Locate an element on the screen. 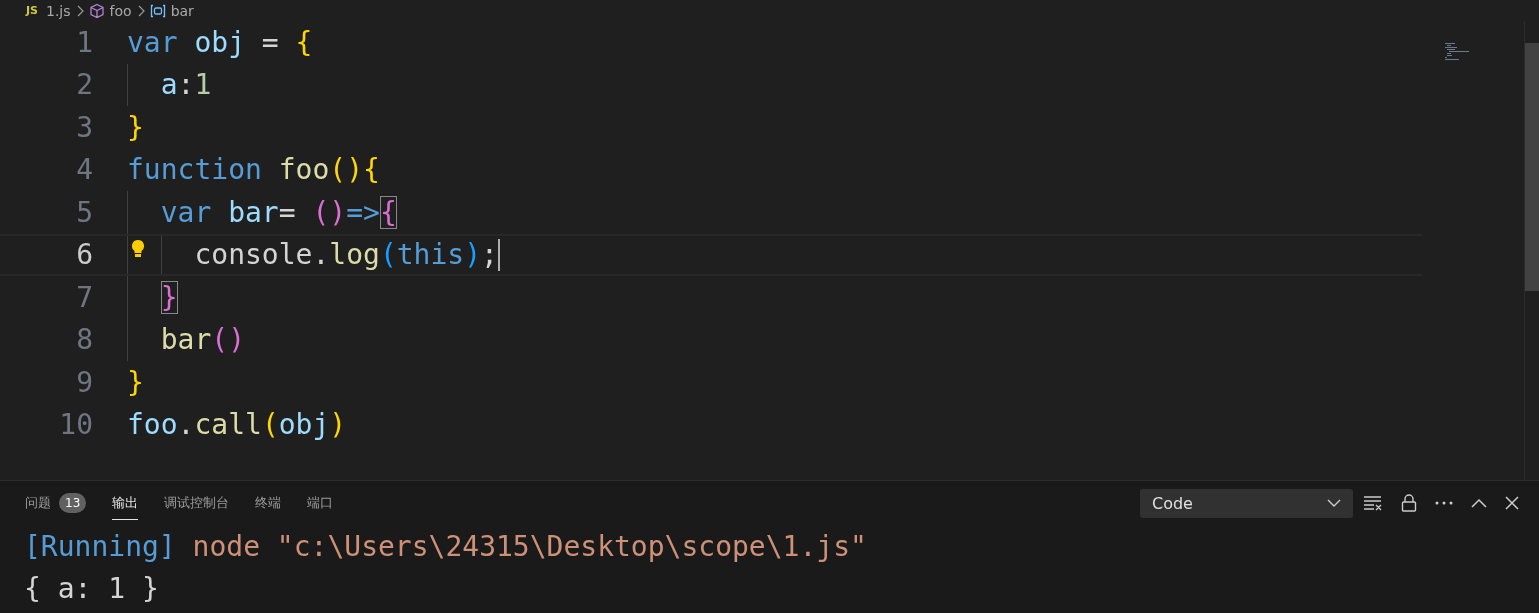  code-line: foo.call(obj) is located at coordinates (237, 425).